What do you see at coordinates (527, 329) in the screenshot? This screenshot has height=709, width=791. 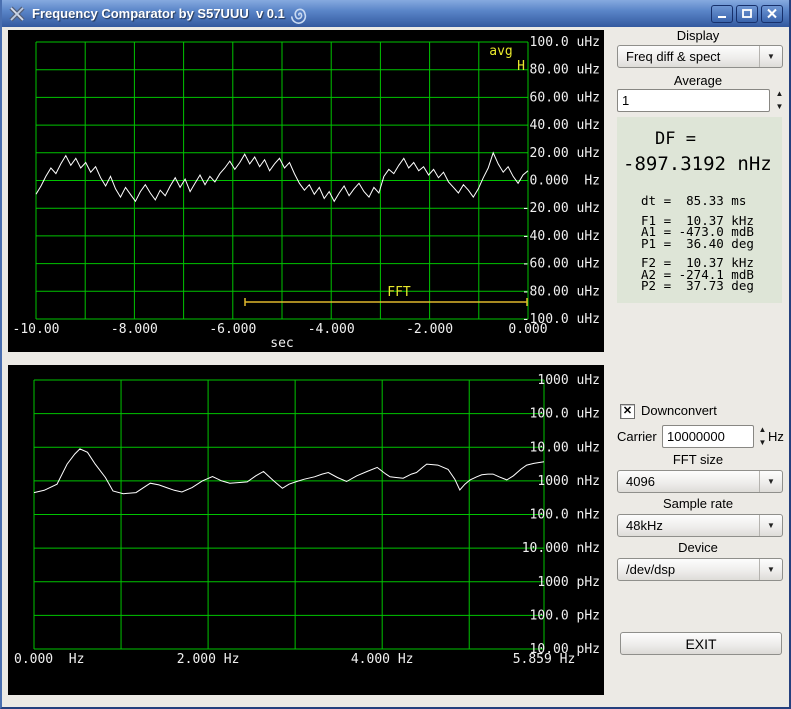 I see `x-tick-label: 0.000` at bounding box center [527, 329].